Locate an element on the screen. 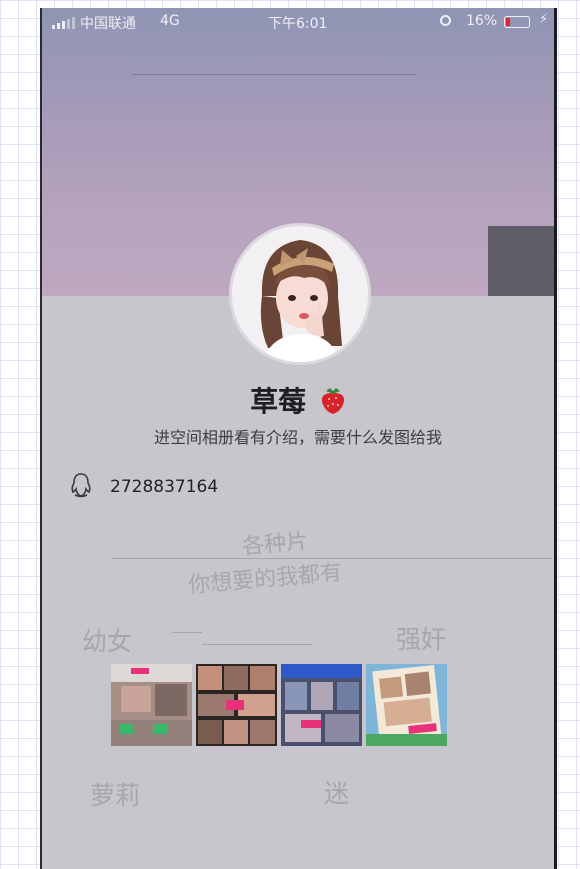 The image size is (580, 869). profile-name: 草莓 is located at coordinates (278, 401).